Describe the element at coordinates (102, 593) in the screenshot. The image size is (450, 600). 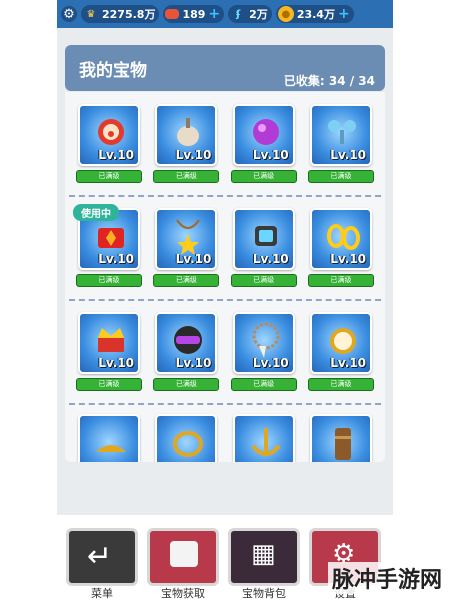
I see `menu-label: 菜单` at that location.